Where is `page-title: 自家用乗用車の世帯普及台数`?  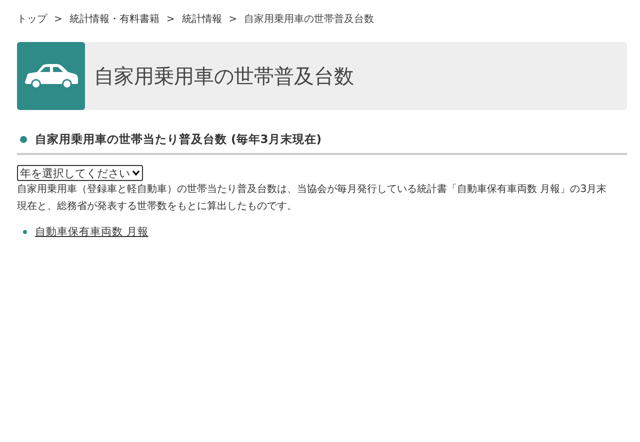 page-title: 自家用乗用車の世帯普及台数 is located at coordinates (224, 76).